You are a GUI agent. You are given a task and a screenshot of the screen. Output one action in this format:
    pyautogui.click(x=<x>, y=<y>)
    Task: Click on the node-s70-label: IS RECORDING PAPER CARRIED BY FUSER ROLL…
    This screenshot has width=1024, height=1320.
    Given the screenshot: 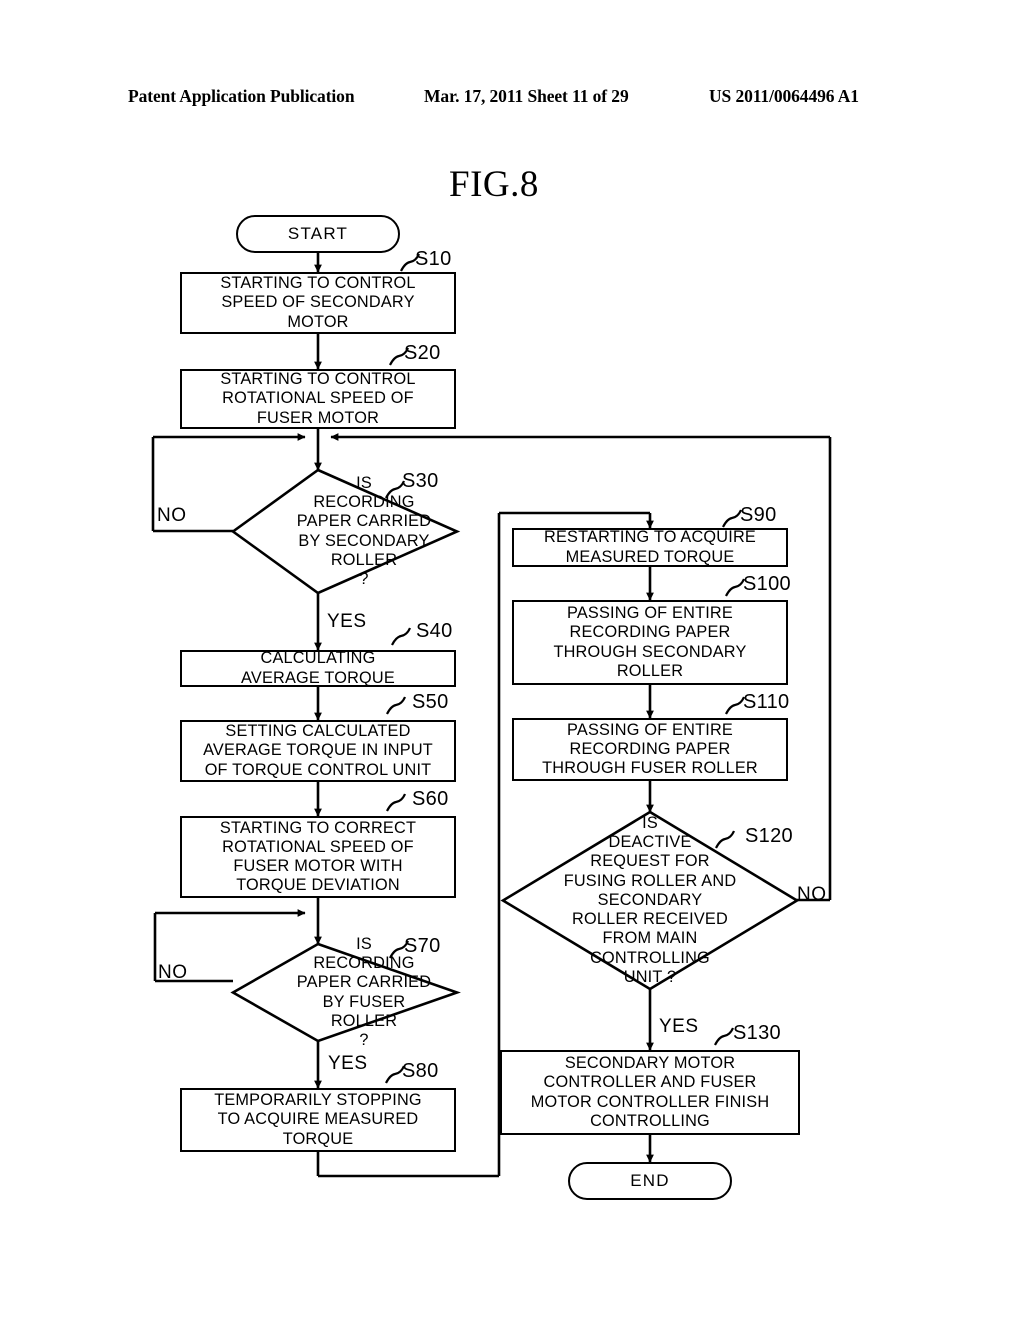 What is the action you would take?
    pyautogui.click(x=364, y=991)
    